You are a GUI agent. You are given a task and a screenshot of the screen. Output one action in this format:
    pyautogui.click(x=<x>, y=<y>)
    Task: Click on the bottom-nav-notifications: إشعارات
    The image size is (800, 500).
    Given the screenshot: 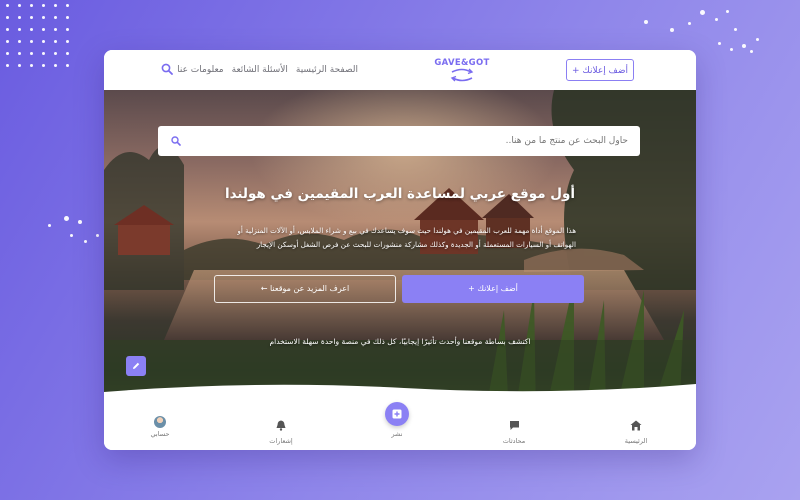 What is the action you would take?
    pyautogui.click(x=281, y=430)
    